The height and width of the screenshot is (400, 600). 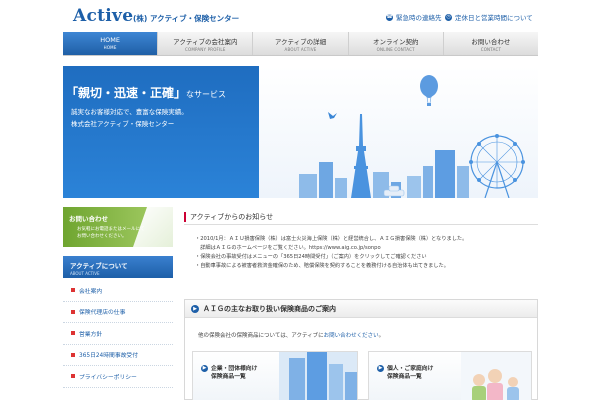 I want to click on personal-products-card: ▶ 個人・ご家庭向け 保険商品一覧, so click(x=450, y=375).